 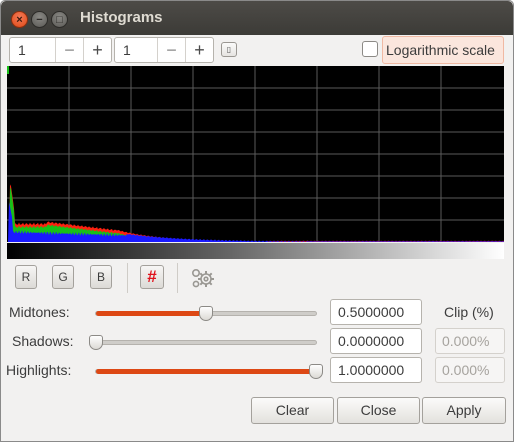 What do you see at coordinates (32, 50) in the screenshot?
I see `first-spinbox-value: 1` at bounding box center [32, 50].